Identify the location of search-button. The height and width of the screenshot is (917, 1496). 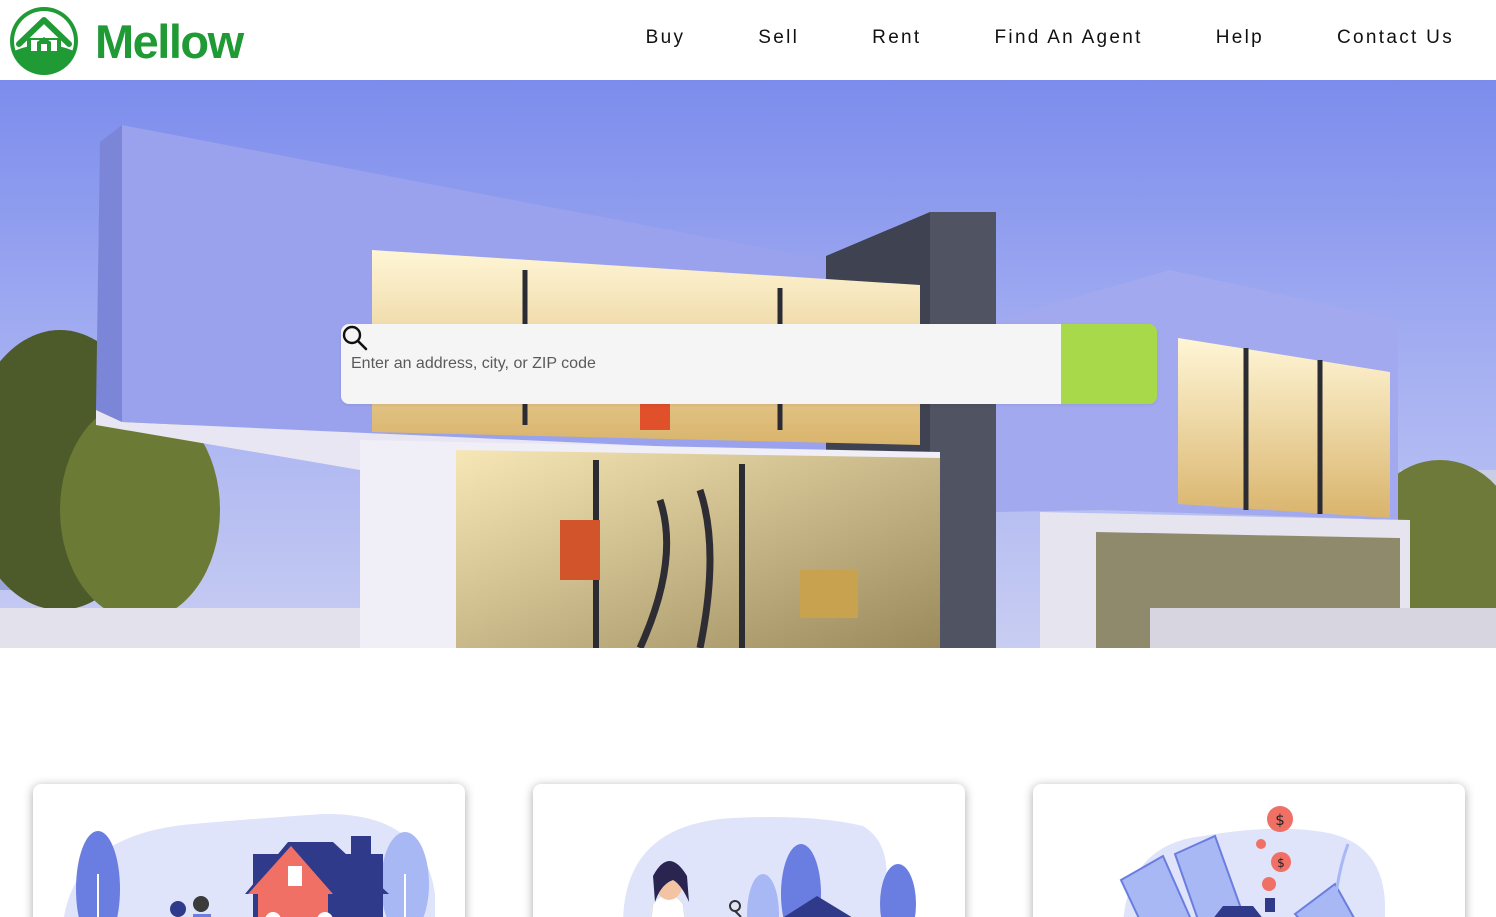
(749, 364).